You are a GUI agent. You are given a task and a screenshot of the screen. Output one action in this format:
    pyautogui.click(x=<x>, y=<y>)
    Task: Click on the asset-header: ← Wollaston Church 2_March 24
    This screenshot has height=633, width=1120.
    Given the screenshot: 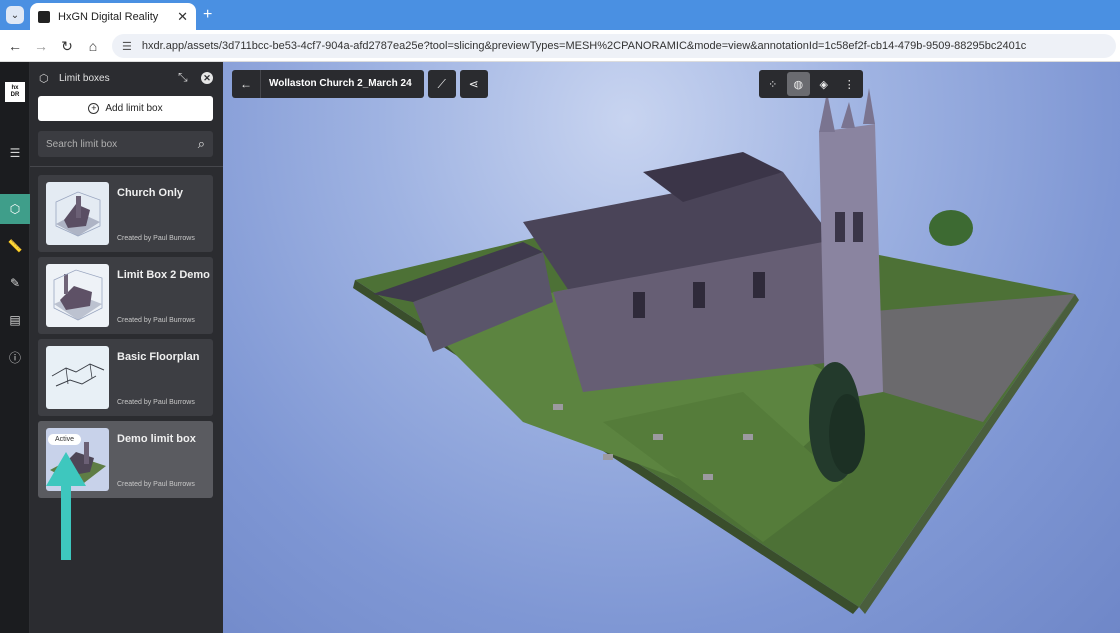 What is the action you would take?
    pyautogui.click(x=328, y=84)
    